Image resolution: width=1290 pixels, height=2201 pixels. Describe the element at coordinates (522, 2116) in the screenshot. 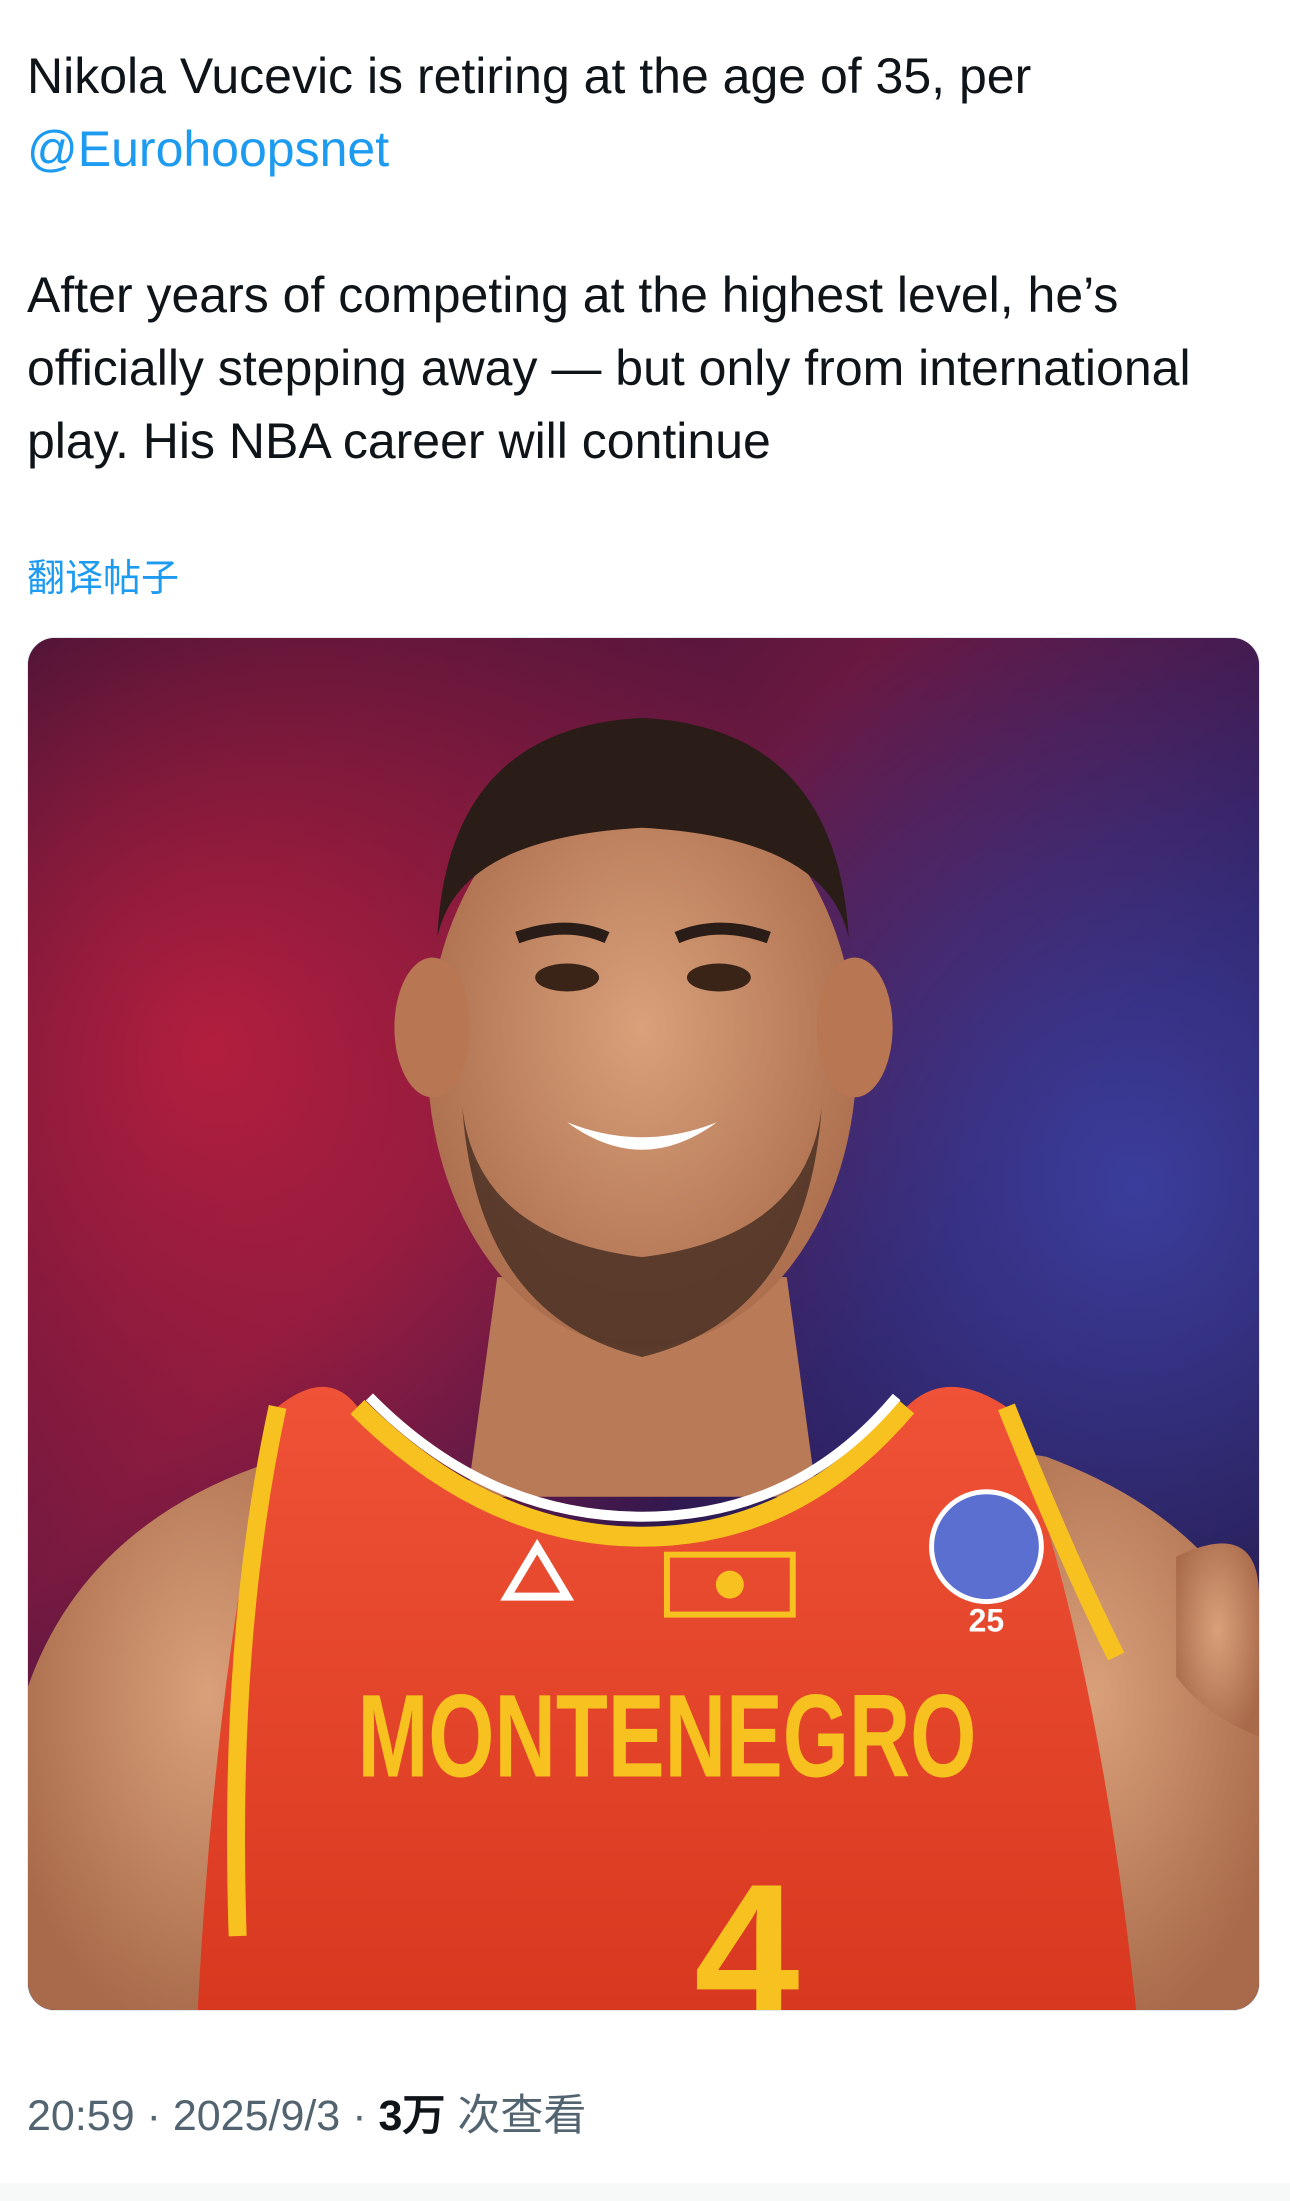

I see `view-count-label: 次查看` at that location.